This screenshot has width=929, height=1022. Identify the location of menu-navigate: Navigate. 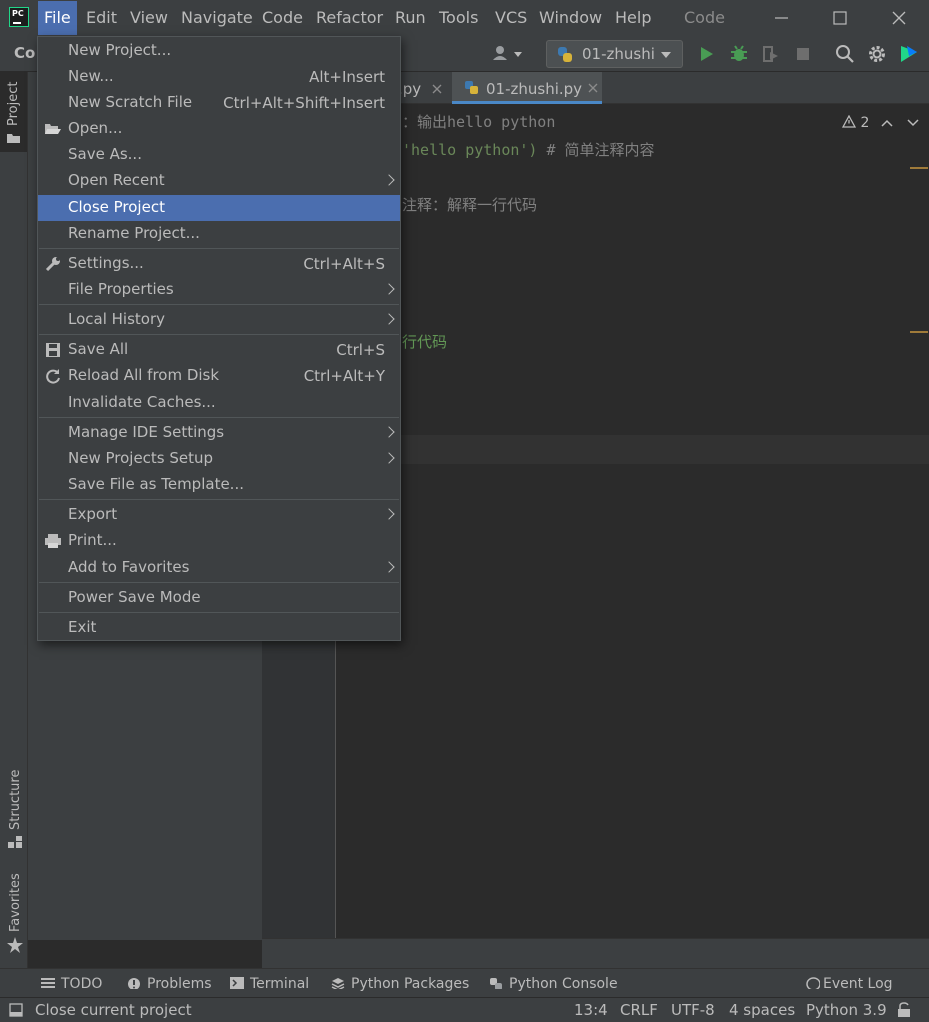
(217, 18).